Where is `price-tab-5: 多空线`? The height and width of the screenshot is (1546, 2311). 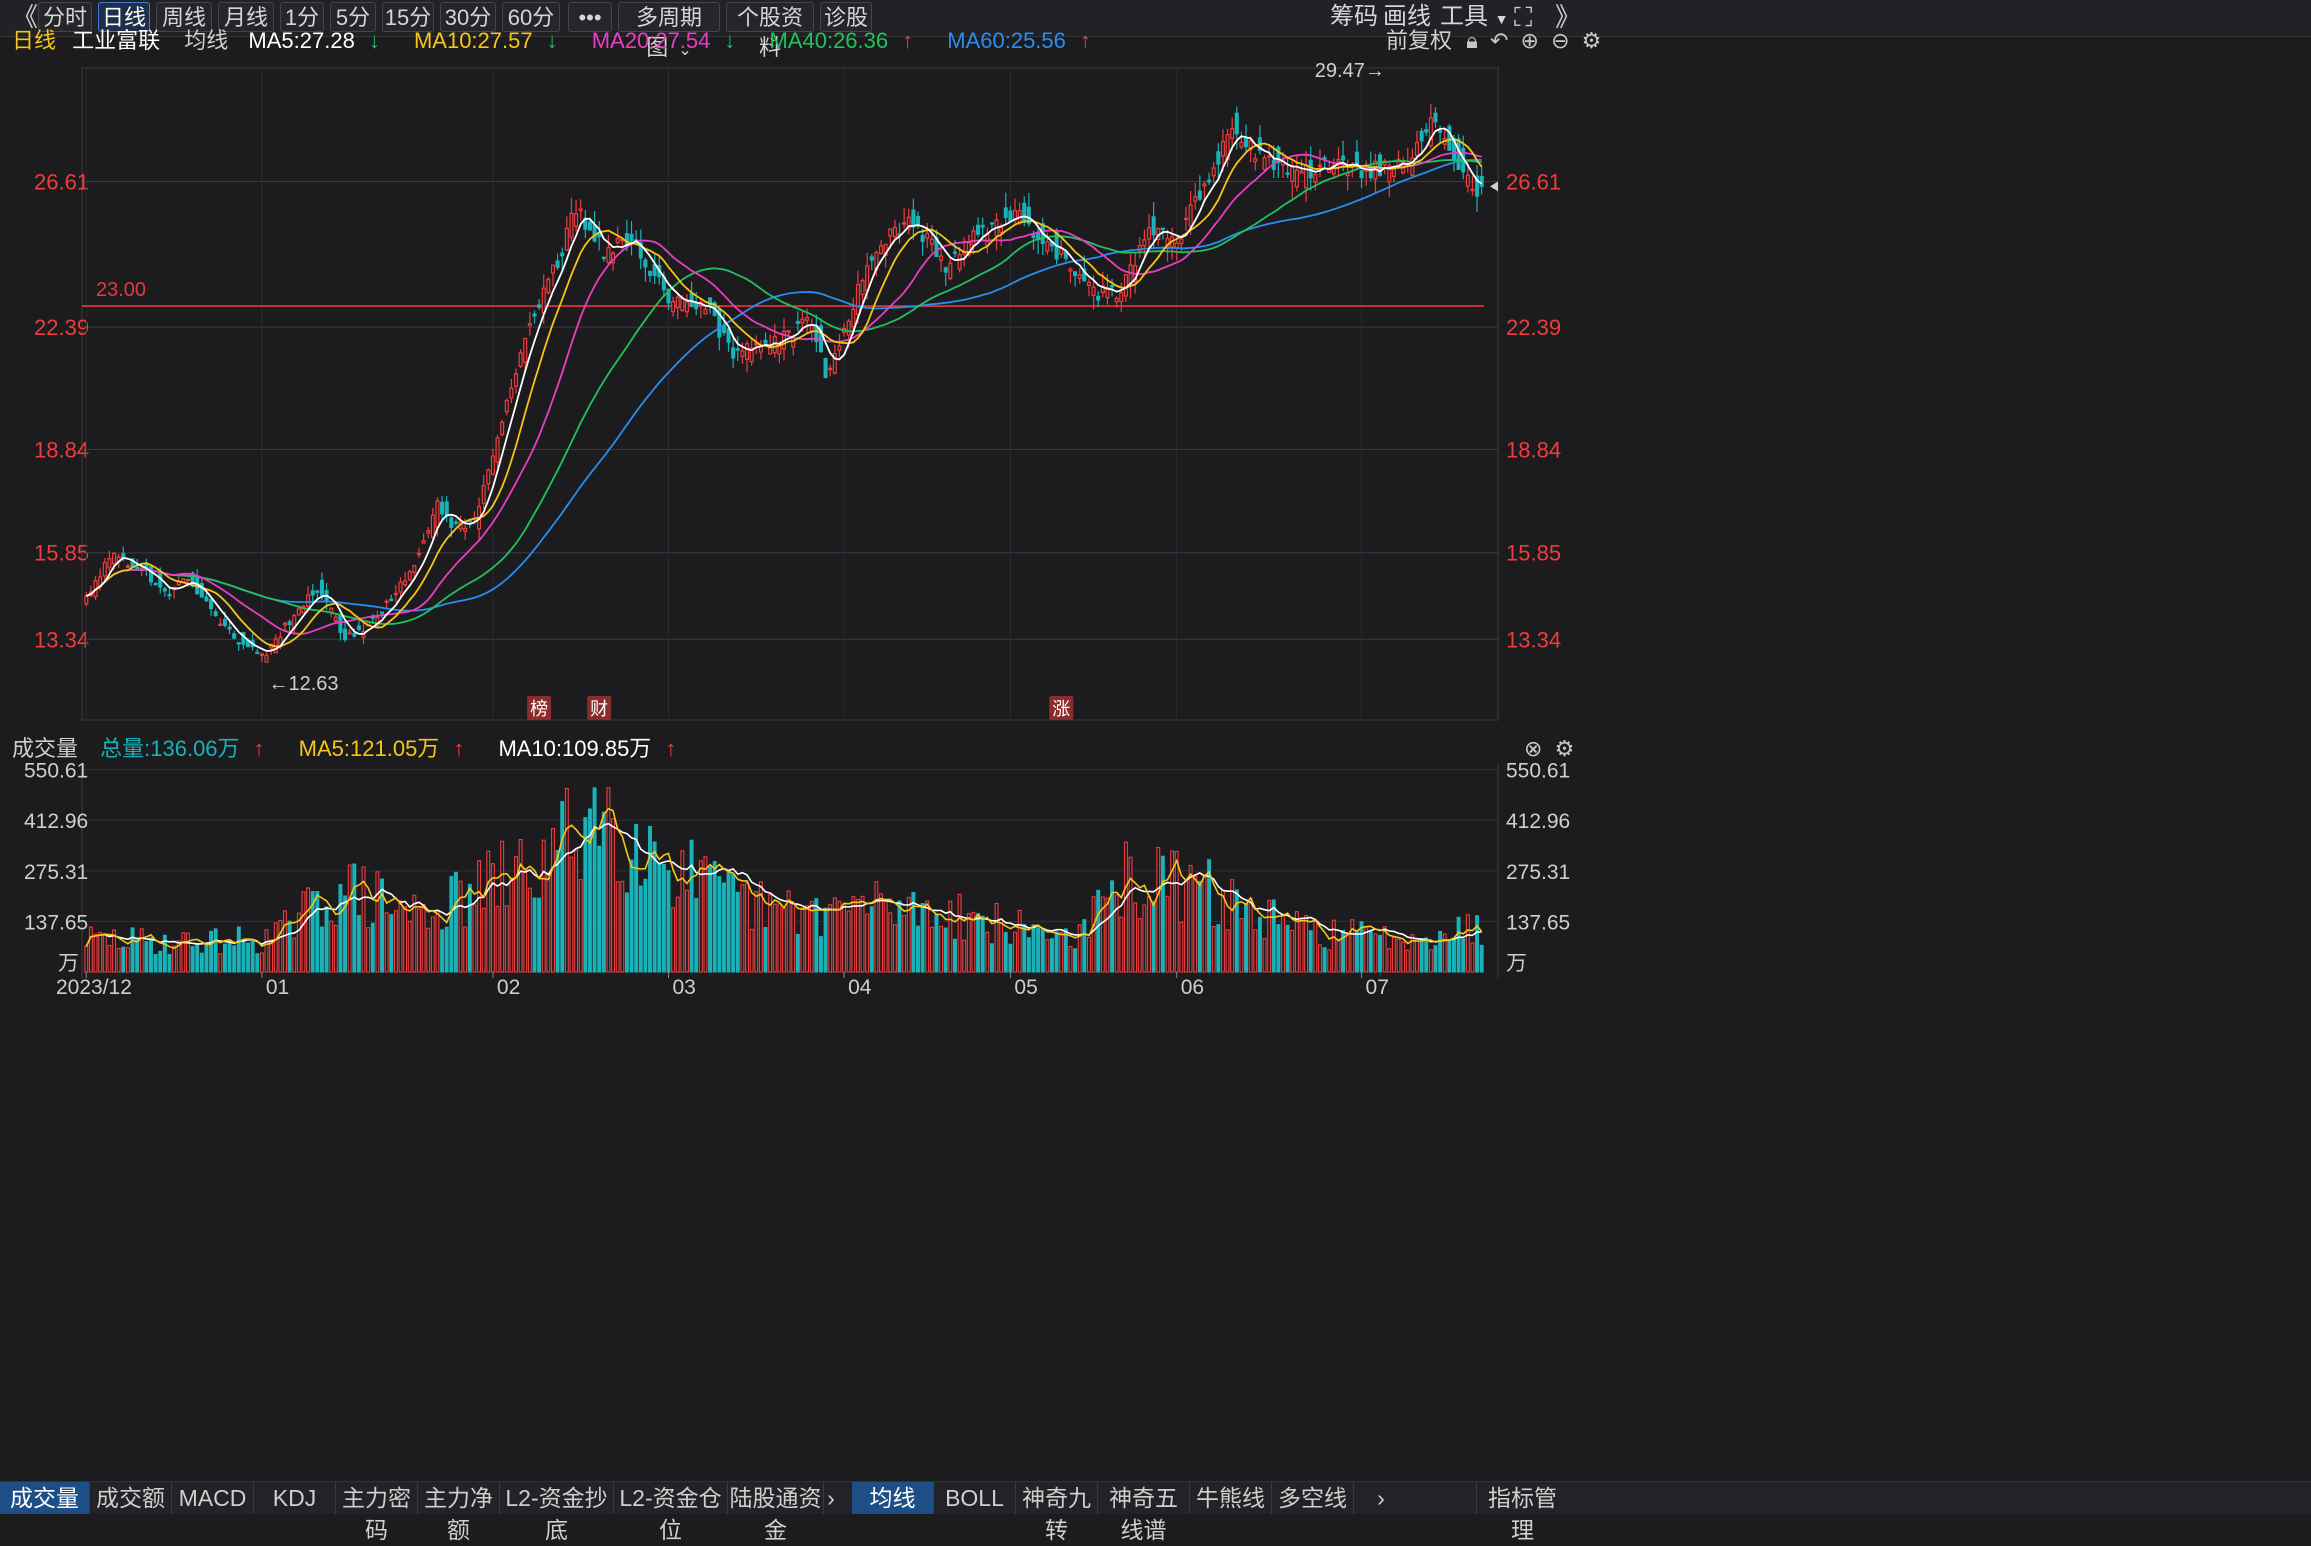 price-tab-5: 多空线 is located at coordinates (1313, 1498).